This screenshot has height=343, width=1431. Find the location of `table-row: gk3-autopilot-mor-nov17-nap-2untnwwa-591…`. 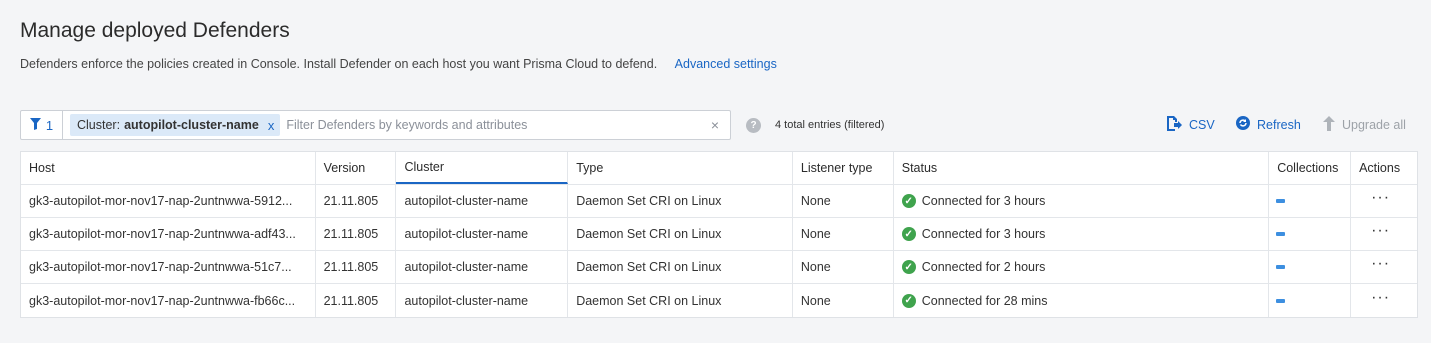

table-row: gk3-autopilot-mor-nov17-nap-2untnwwa-591… is located at coordinates (719, 201).